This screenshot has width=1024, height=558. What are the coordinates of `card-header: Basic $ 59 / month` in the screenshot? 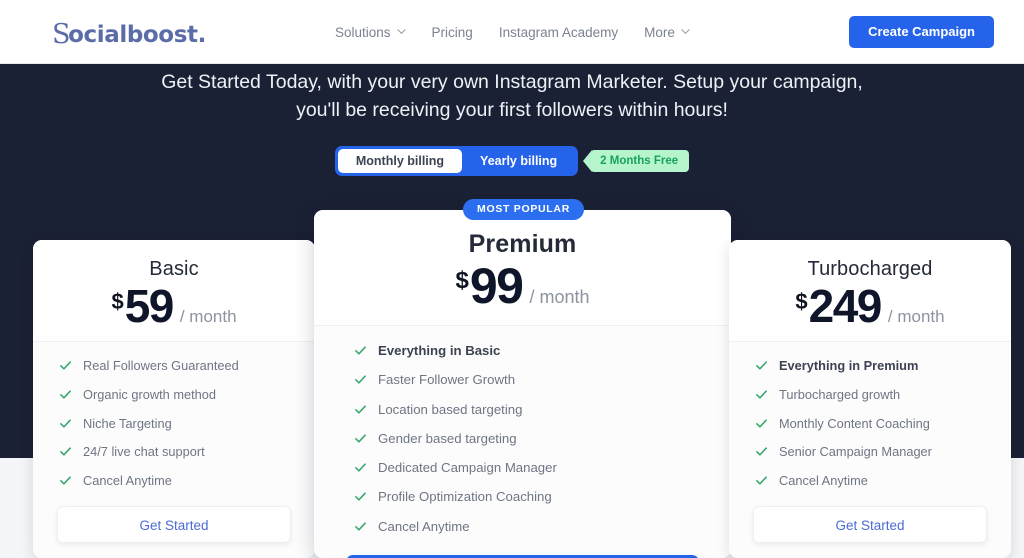 It's located at (174, 290).